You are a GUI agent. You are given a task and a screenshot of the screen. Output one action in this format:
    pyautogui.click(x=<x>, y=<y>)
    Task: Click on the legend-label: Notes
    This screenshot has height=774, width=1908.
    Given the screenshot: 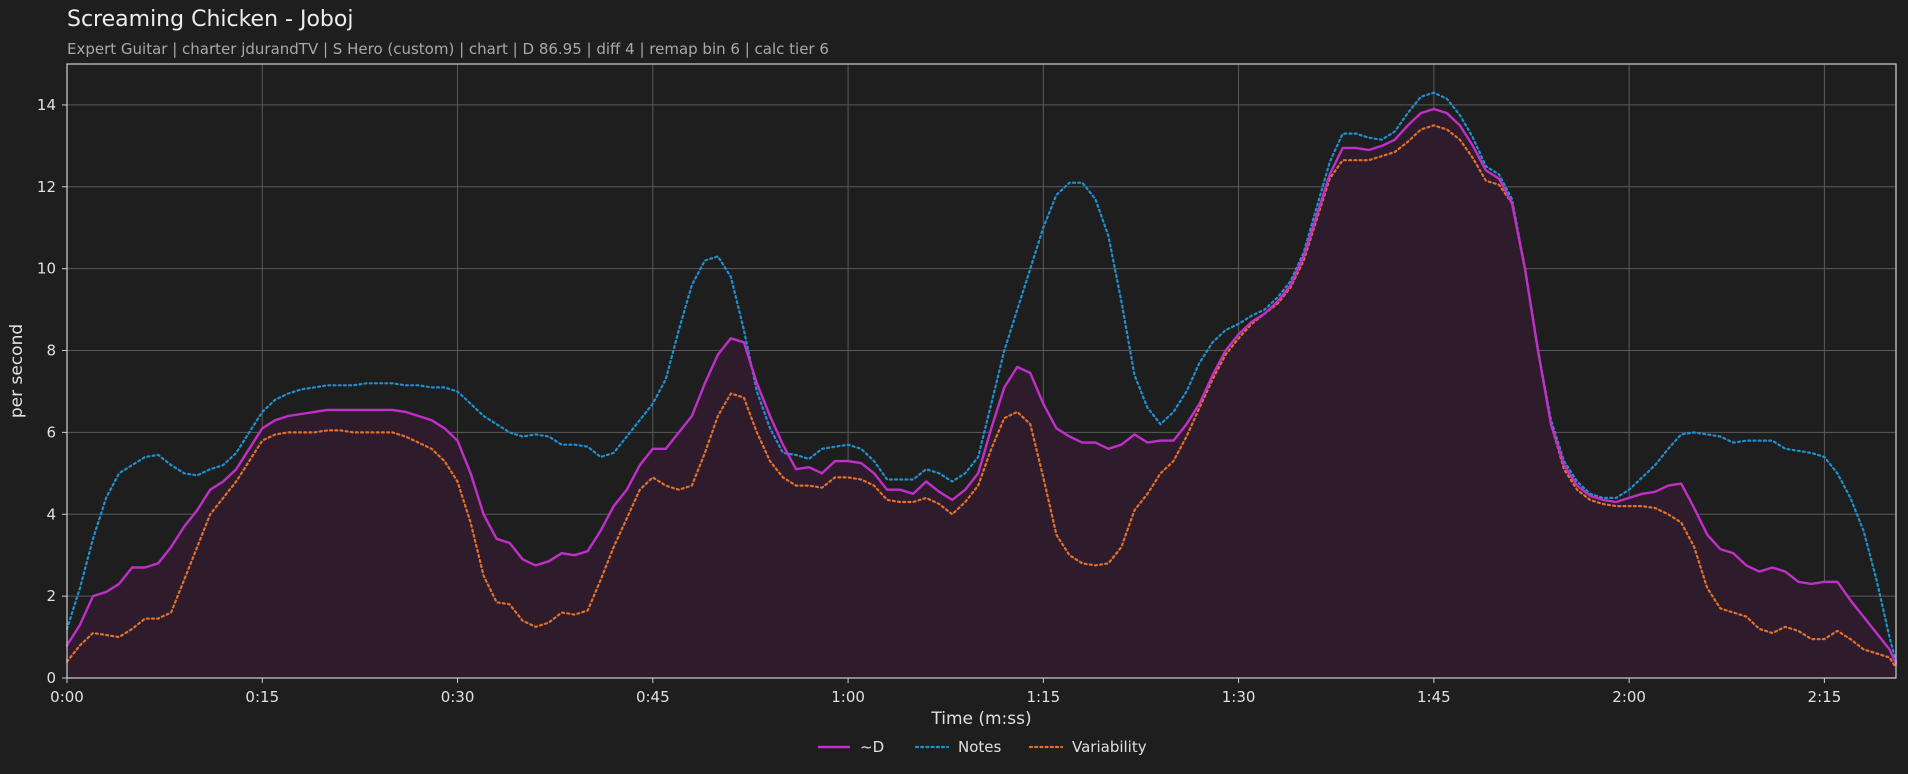 What is the action you would take?
    pyautogui.click(x=980, y=747)
    